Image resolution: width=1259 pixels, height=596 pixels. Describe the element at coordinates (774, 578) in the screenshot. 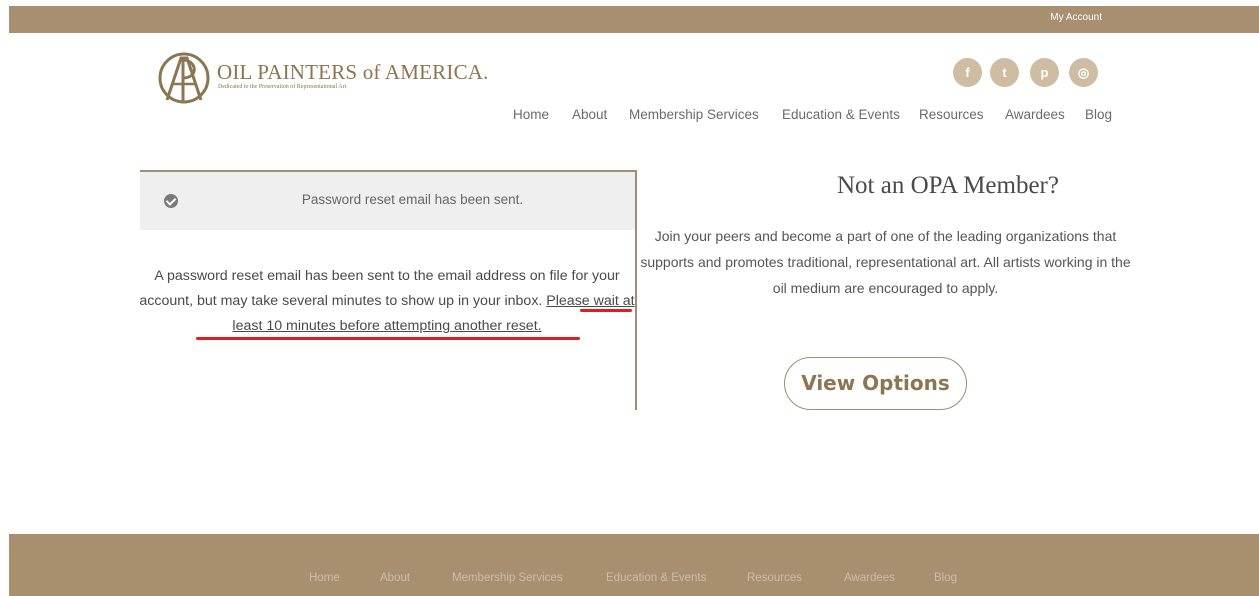

I see `footer-nav-resources: Resources` at that location.